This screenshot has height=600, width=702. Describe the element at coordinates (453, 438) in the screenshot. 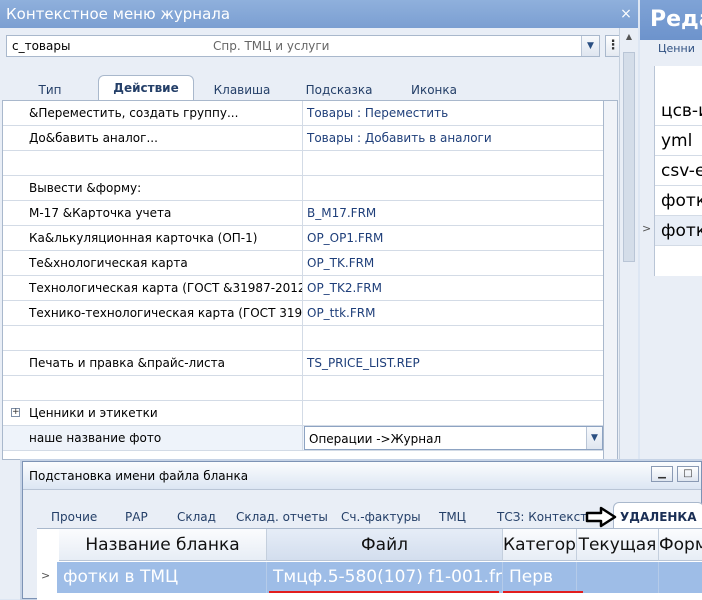

I see `action-combo: Операции ->Журнал ▼` at that location.